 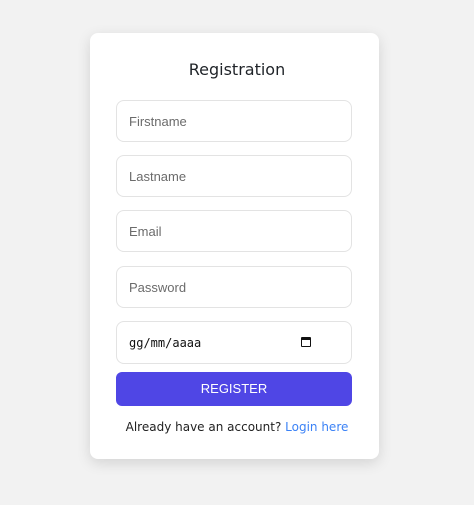 What do you see at coordinates (234, 287) in the screenshot?
I see `password-input` at bounding box center [234, 287].